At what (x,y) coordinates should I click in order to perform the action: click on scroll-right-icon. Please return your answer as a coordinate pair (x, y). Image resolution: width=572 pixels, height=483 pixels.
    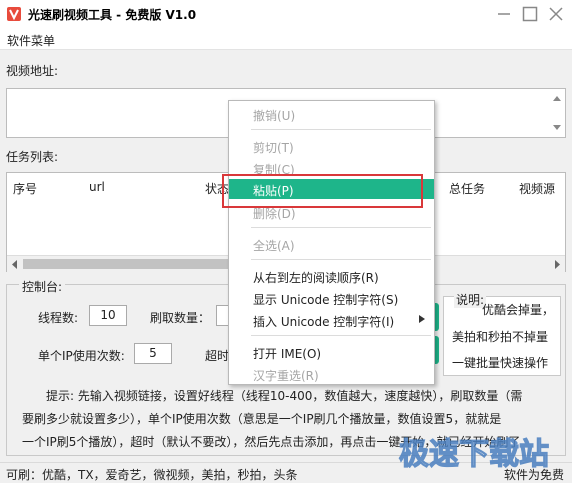
    Looking at the image, I should click on (558, 264).